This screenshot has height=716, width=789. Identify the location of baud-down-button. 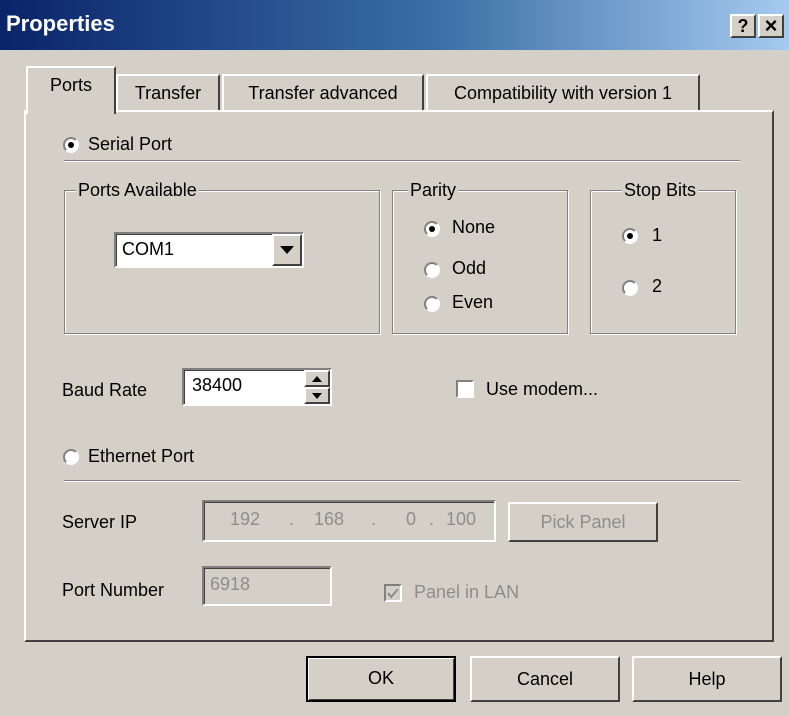
(317, 395).